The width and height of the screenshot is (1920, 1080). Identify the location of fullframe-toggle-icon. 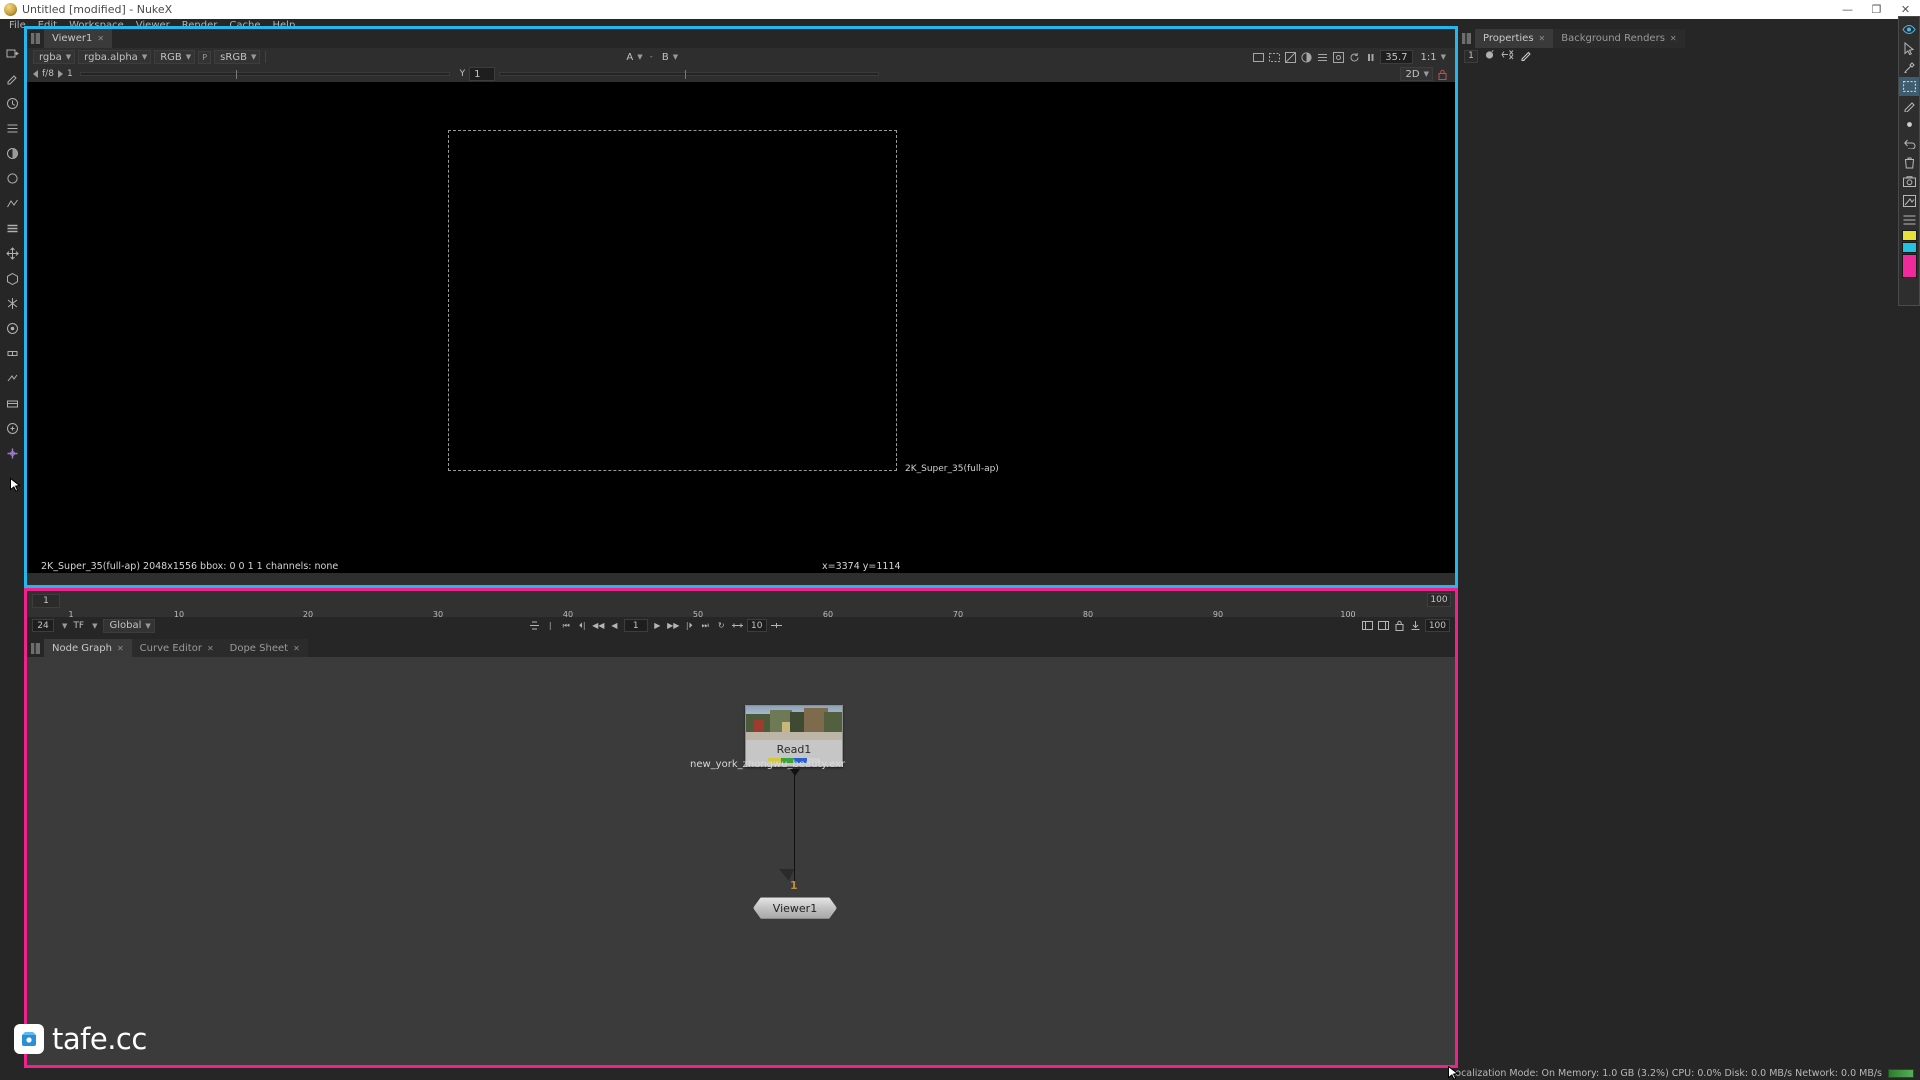
(1367, 625).